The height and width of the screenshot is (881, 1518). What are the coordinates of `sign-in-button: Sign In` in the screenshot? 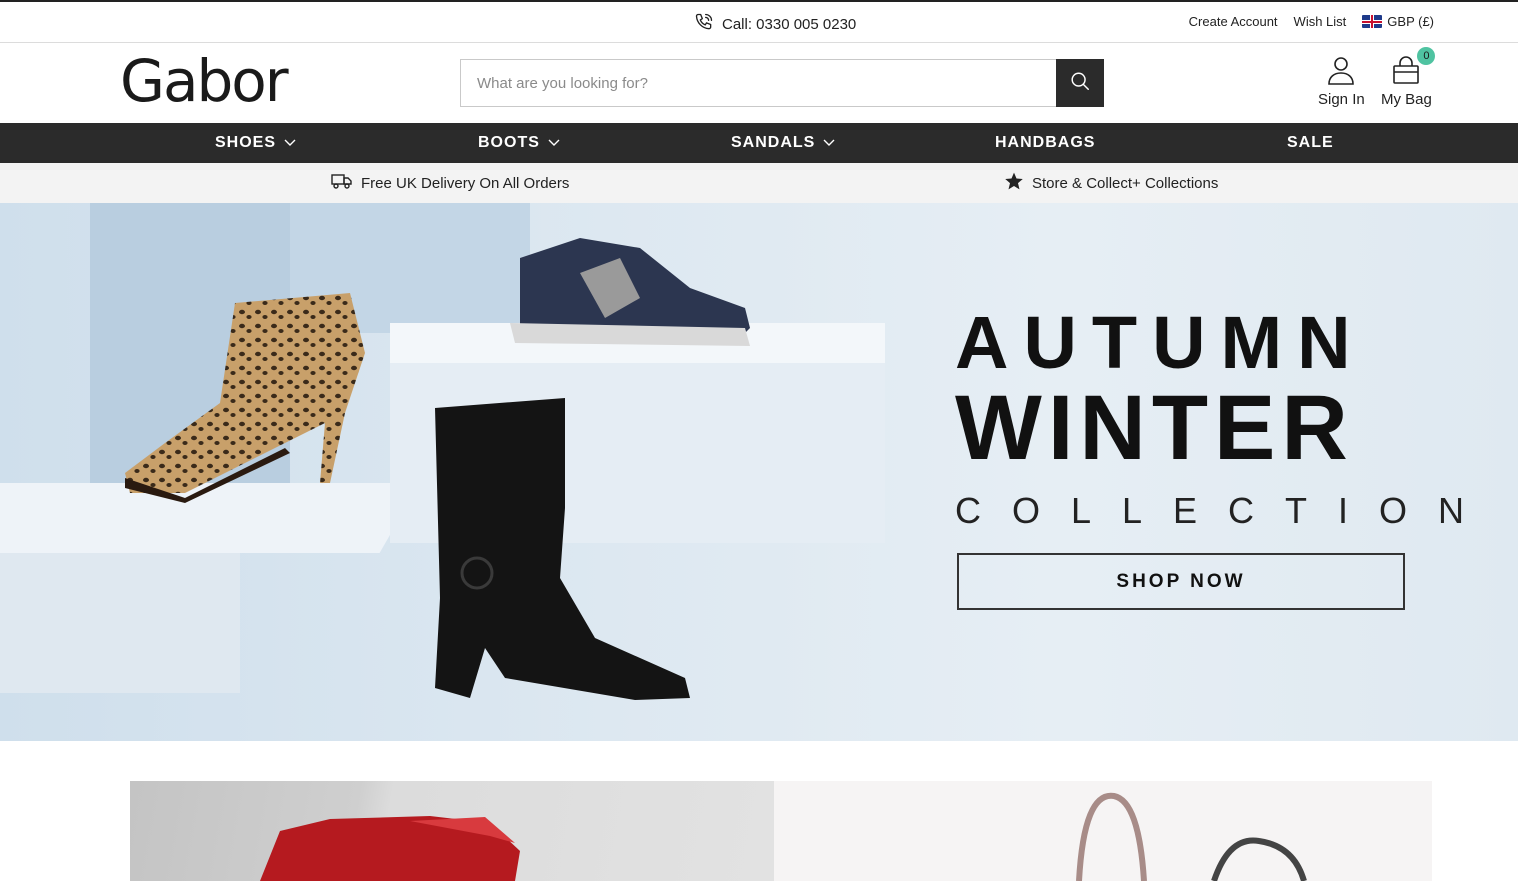 It's located at (1341, 81).